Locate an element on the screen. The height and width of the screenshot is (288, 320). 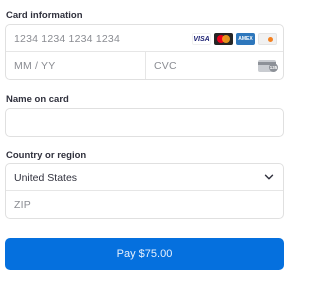
card-cvc-field: CVC 135 is located at coordinates (214, 65).